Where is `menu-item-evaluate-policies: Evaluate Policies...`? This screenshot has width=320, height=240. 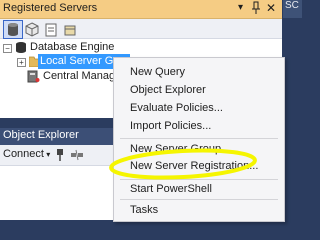 menu-item-evaluate-policies: Evaluate Policies... is located at coordinates (176, 108).